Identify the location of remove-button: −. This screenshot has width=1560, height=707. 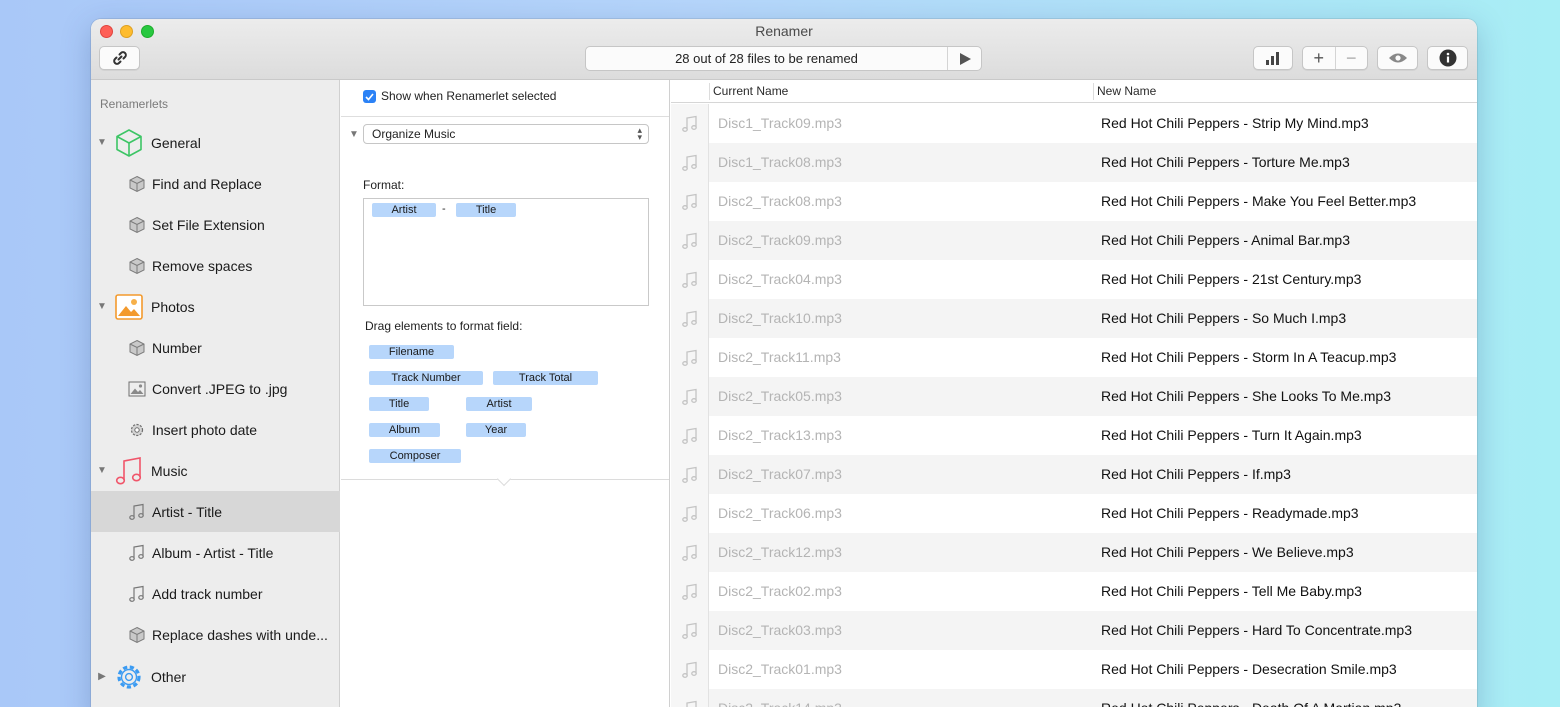
(1352, 58).